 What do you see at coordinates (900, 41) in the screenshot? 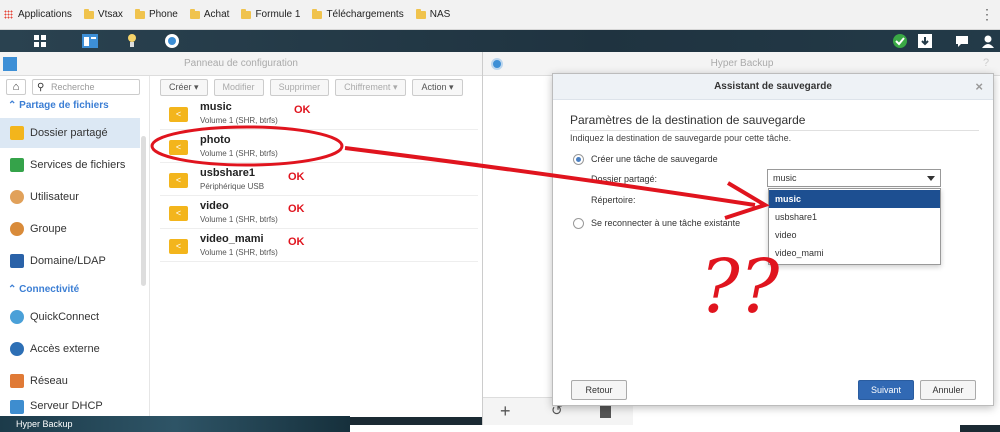
I see `status-ok-icon` at bounding box center [900, 41].